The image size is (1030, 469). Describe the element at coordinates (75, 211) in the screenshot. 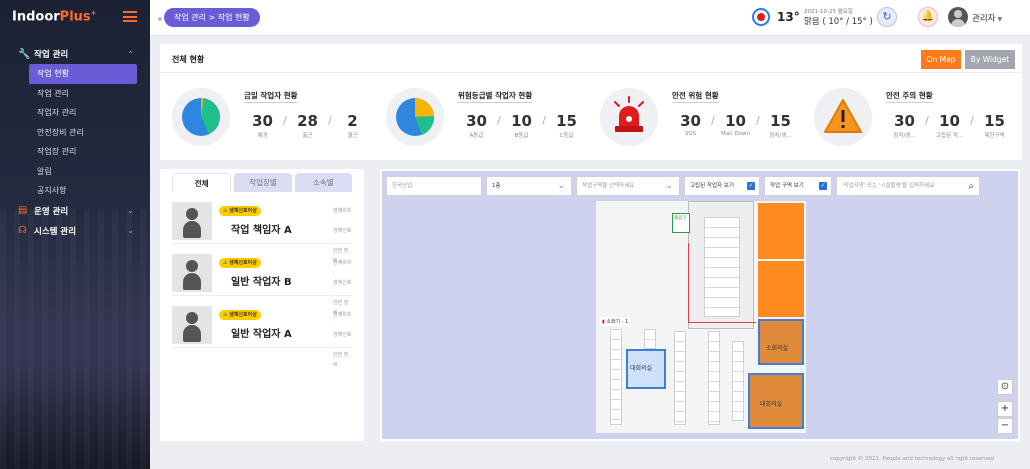

I see `menu-group-operation: ▤ 운영 관리 ⌄` at that location.